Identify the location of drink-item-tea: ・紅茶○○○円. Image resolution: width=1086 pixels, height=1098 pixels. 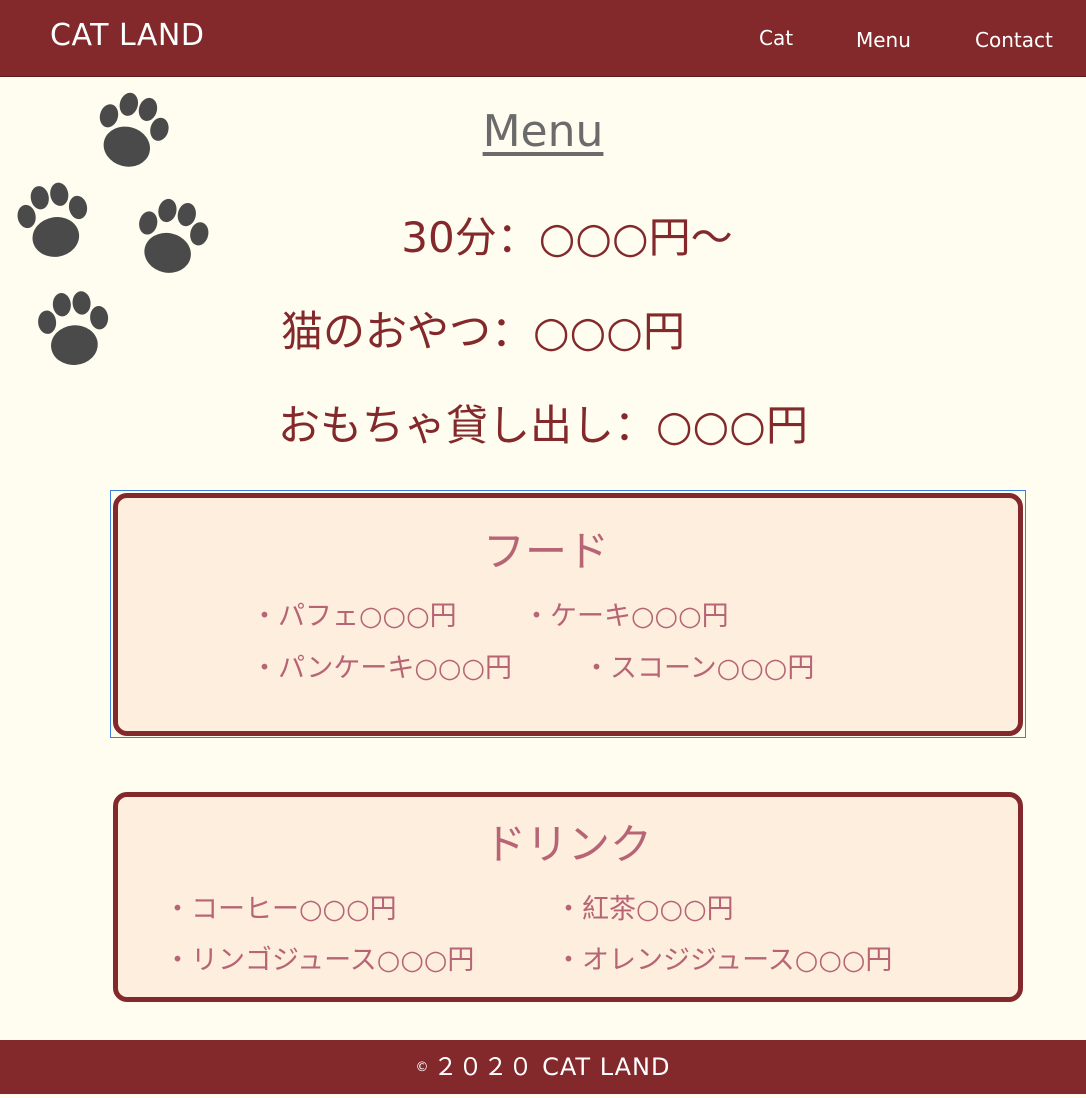
(644, 909).